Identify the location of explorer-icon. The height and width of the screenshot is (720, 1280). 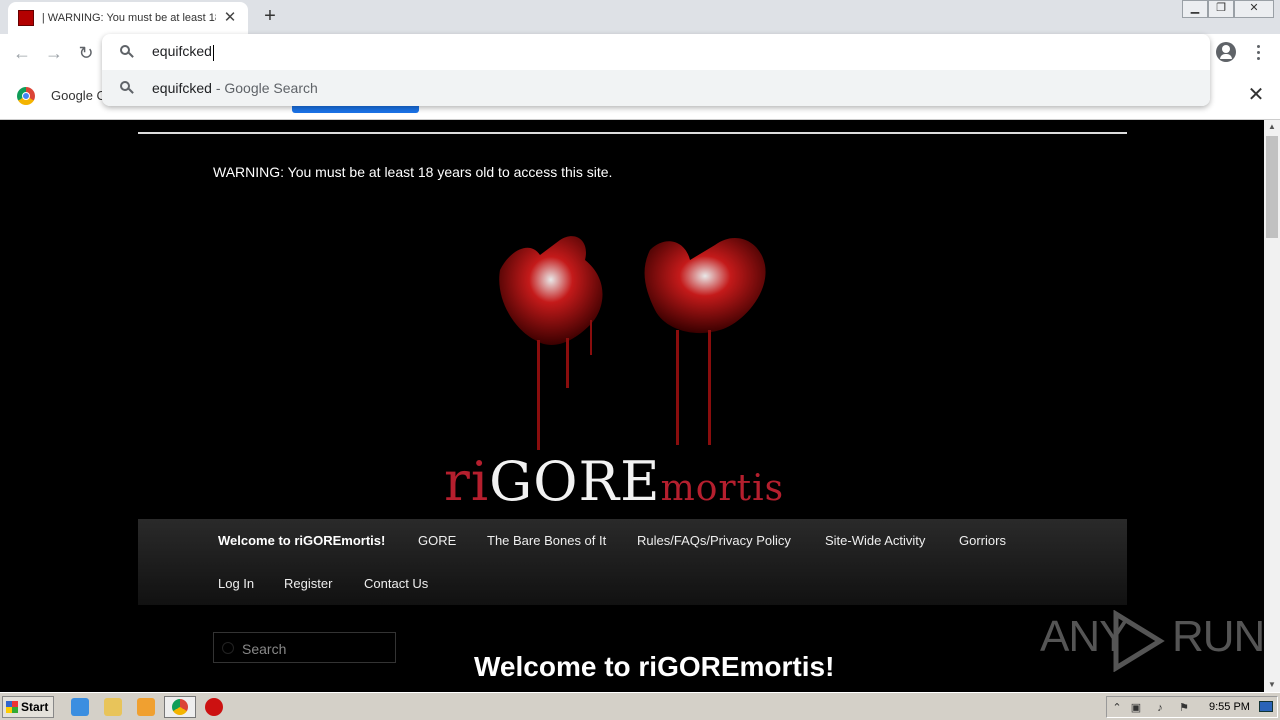
(113, 707).